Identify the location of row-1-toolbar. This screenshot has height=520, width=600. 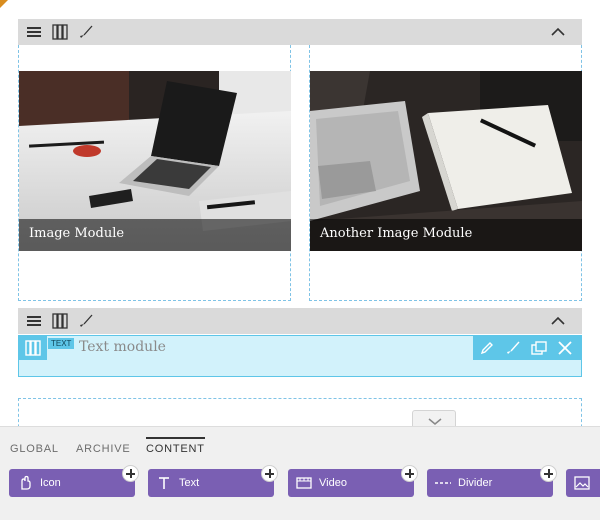
(300, 32).